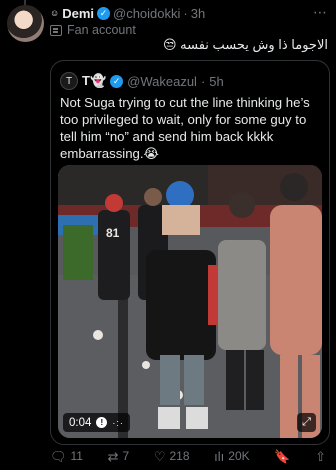 This screenshot has height=470, width=336. I want to click on repost-icon: ⇄, so click(113, 456).